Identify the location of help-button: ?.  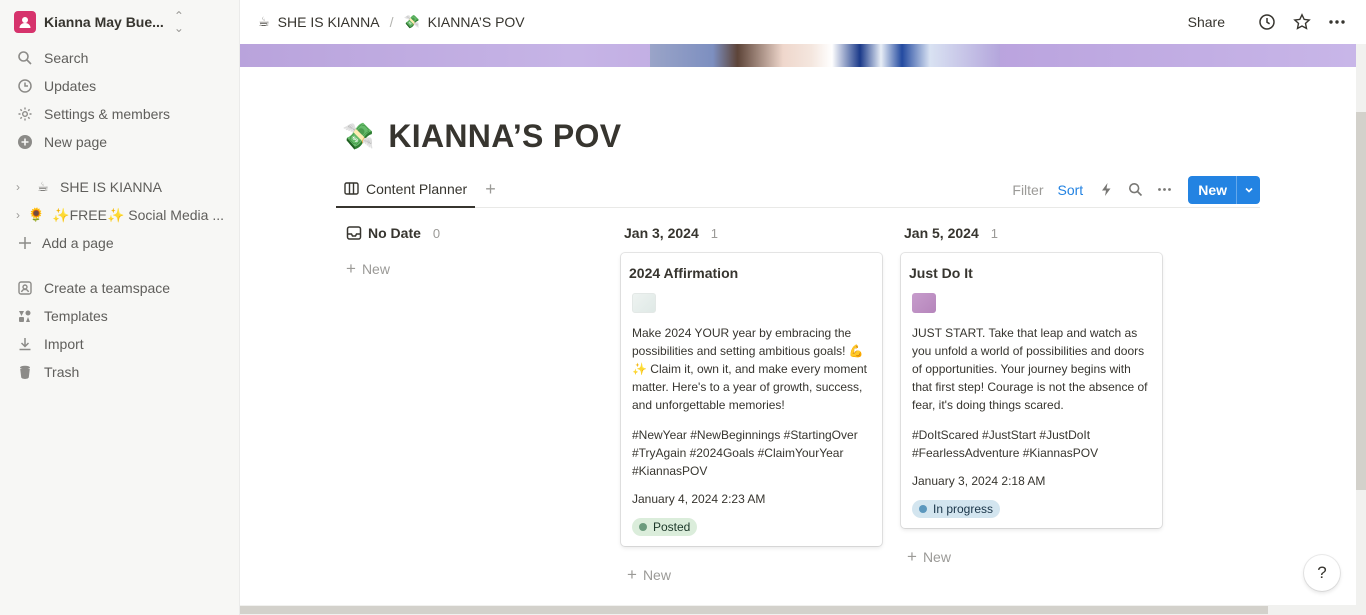
(1322, 573).